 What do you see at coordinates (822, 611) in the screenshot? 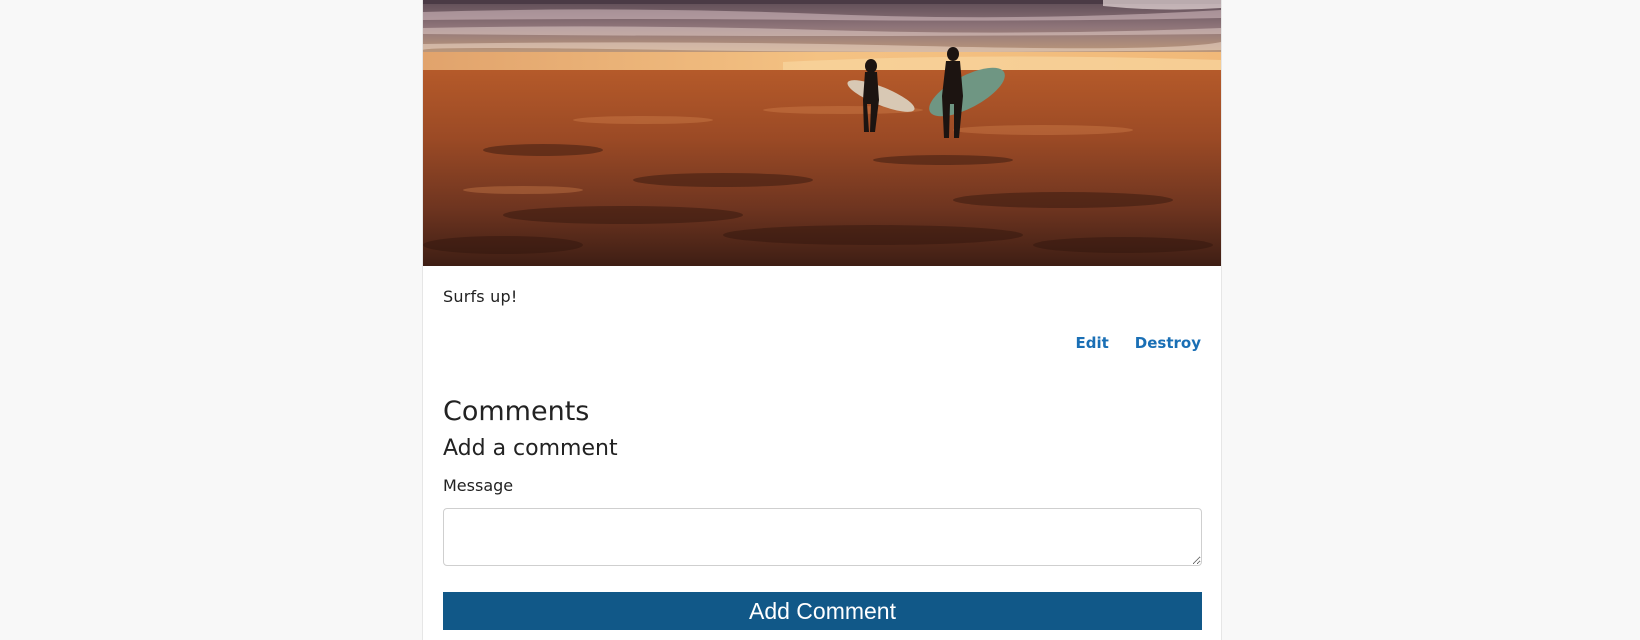
I see `add-comment-button: Add Comment` at bounding box center [822, 611].